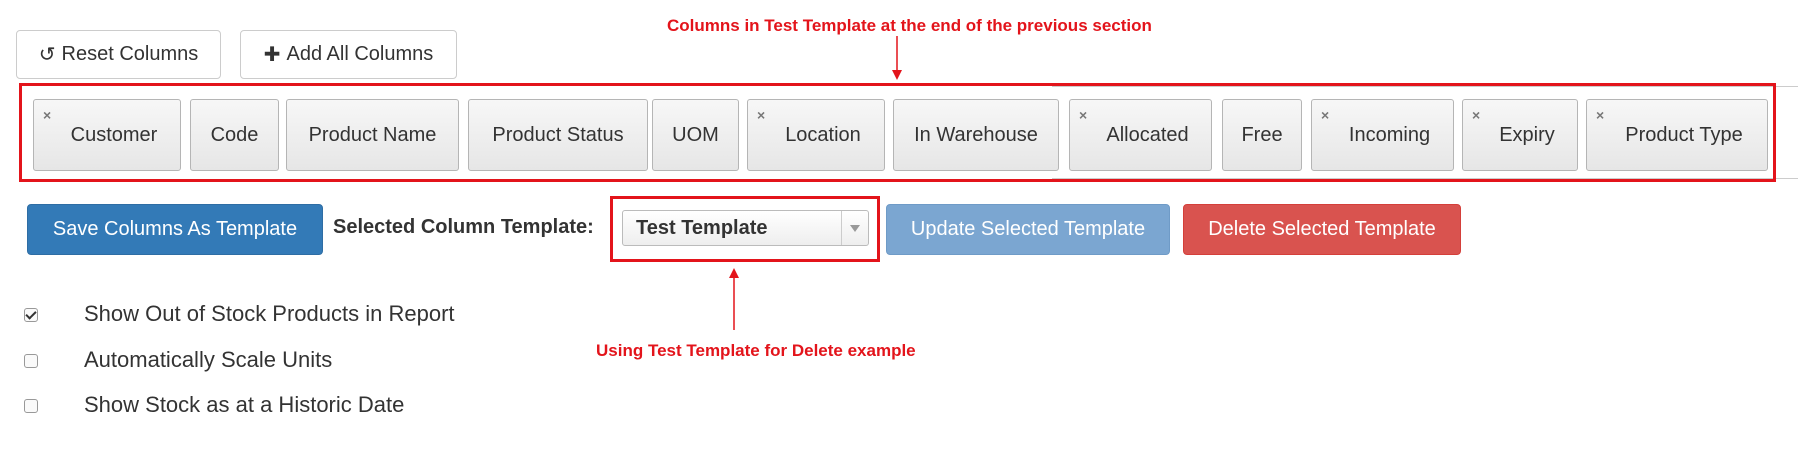 The width and height of the screenshot is (1798, 451). Describe the element at coordinates (1684, 134) in the screenshot. I see `column-chip-label: Product Type` at that location.